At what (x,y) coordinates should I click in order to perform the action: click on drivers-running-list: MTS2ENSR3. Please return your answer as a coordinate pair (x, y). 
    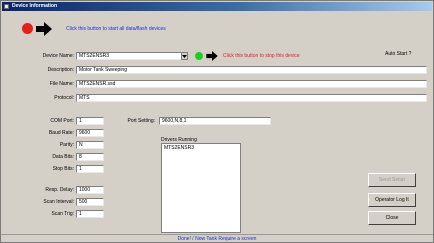
    Looking at the image, I should click on (201, 188).